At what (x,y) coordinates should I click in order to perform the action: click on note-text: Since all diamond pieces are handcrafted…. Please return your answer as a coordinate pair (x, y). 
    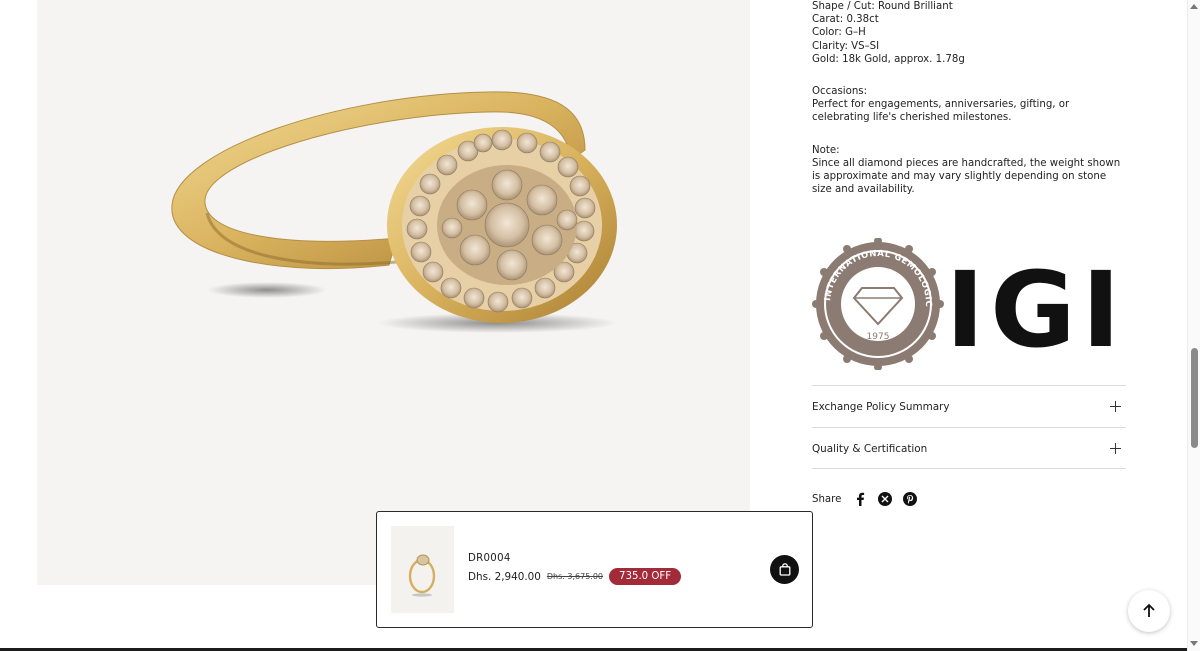
    Looking at the image, I should click on (966, 176).